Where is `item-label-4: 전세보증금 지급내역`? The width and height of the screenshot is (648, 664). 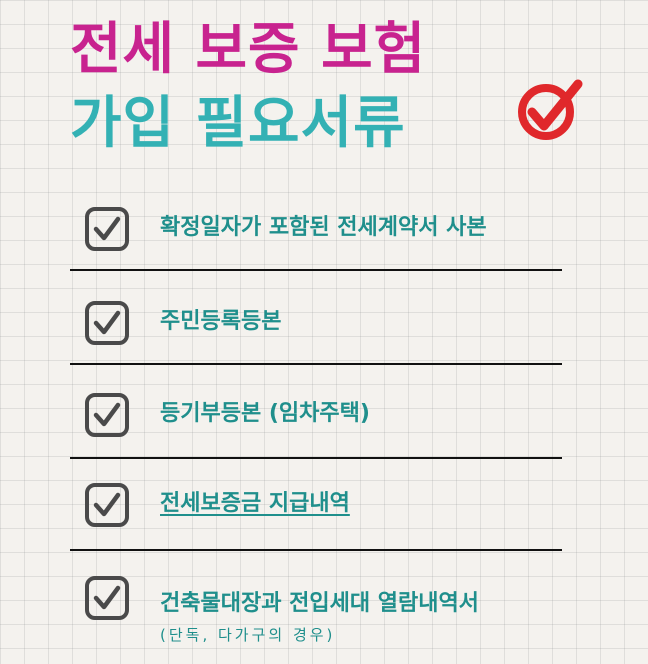
item-label-4: 전세보증금 지급내역 is located at coordinates (255, 503).